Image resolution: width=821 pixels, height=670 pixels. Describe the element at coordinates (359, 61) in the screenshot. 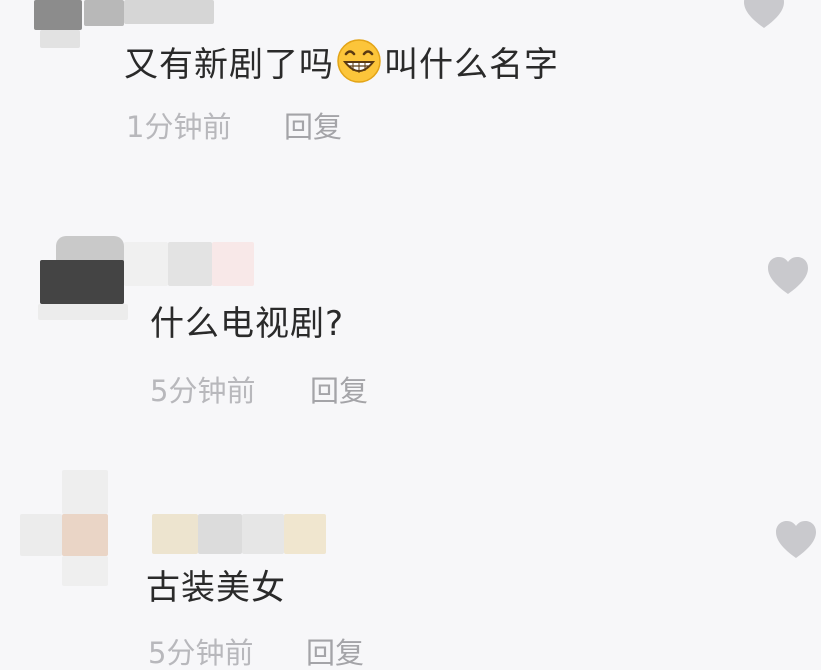

I see `grinning-face-emoji` at that location.